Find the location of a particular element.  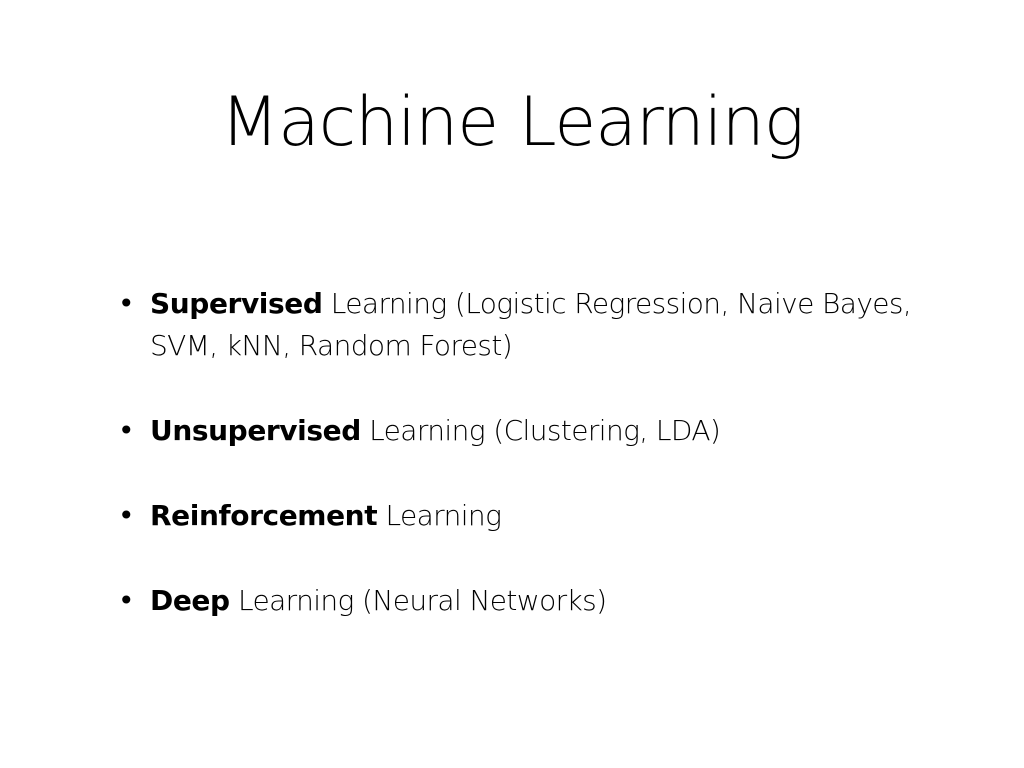

bullet-text: Learning (Neural Networks) is located at coordinates (418, 600).